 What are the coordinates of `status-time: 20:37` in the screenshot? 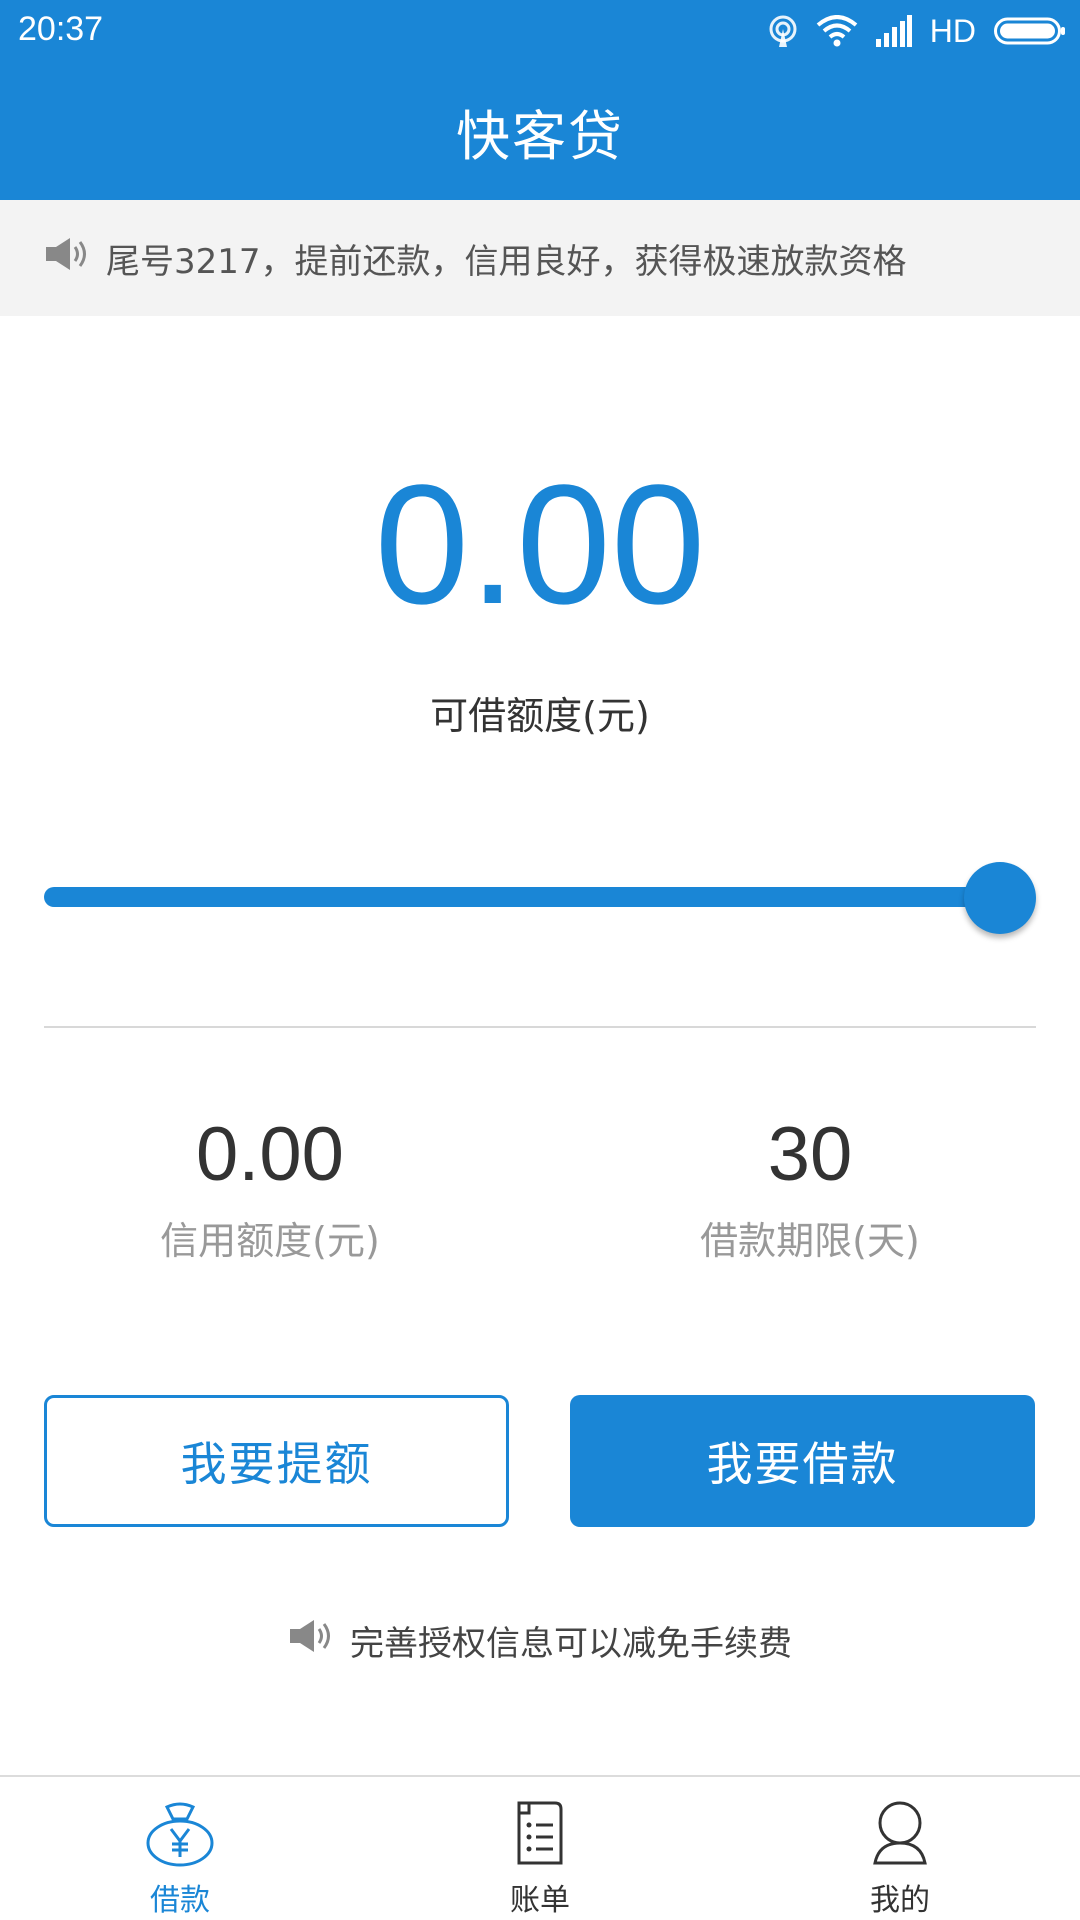 It's located at (61, 29).